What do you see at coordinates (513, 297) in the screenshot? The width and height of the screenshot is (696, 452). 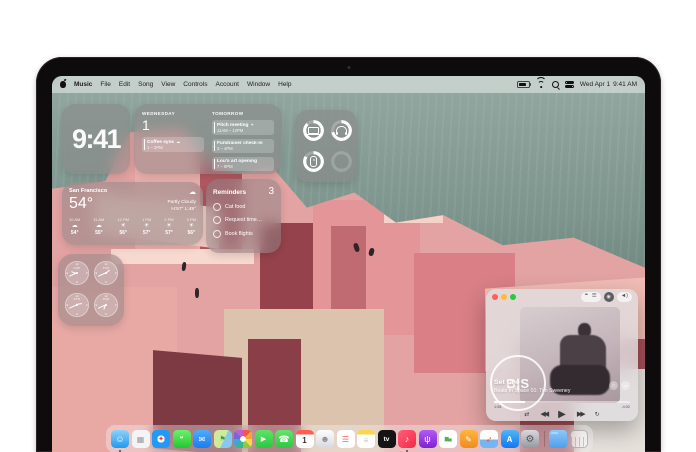 I see `zoom-button` at bounding box center [513, 297].